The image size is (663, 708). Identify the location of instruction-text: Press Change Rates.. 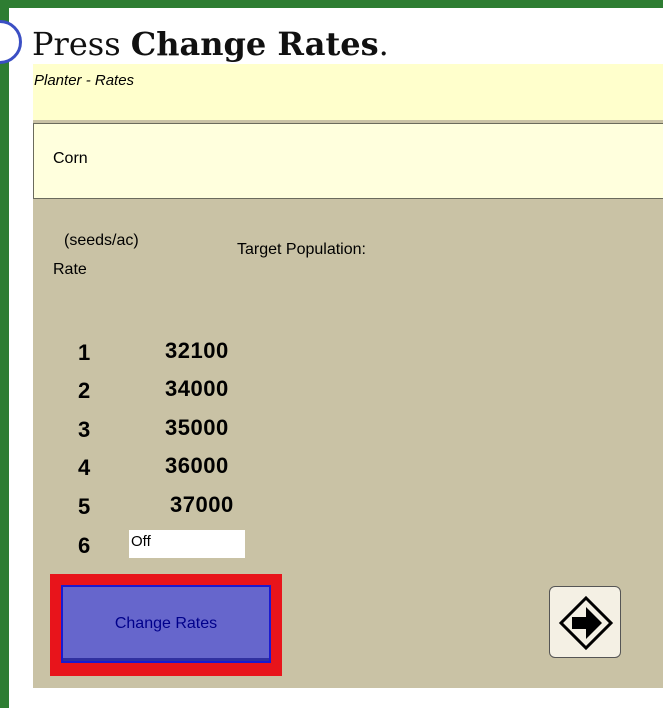
(210, 44).